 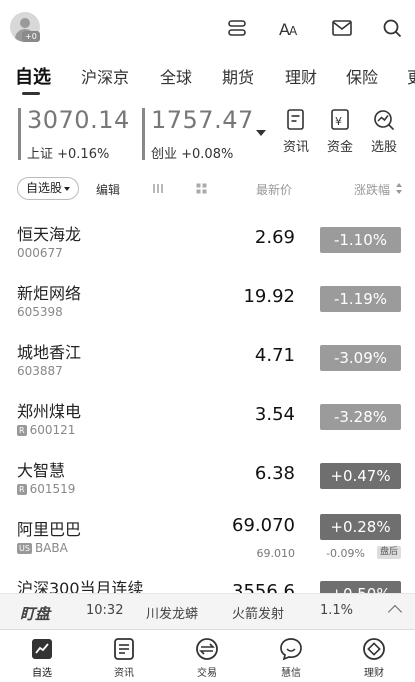 What do you see at coordinates (176, 76) in the screenshot?
I see `tab-global: 全球` at bounding box center [176, 76].